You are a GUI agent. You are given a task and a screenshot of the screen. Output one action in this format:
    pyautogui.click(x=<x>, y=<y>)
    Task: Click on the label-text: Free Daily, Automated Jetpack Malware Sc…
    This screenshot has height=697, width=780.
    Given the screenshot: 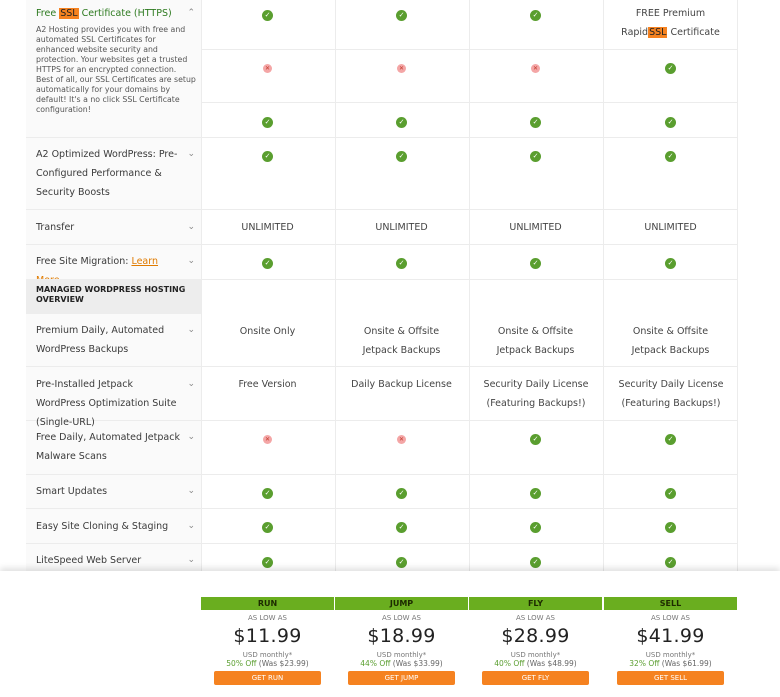 What is the action you would take?
    pyautogui.click(x=108, y=447)
    